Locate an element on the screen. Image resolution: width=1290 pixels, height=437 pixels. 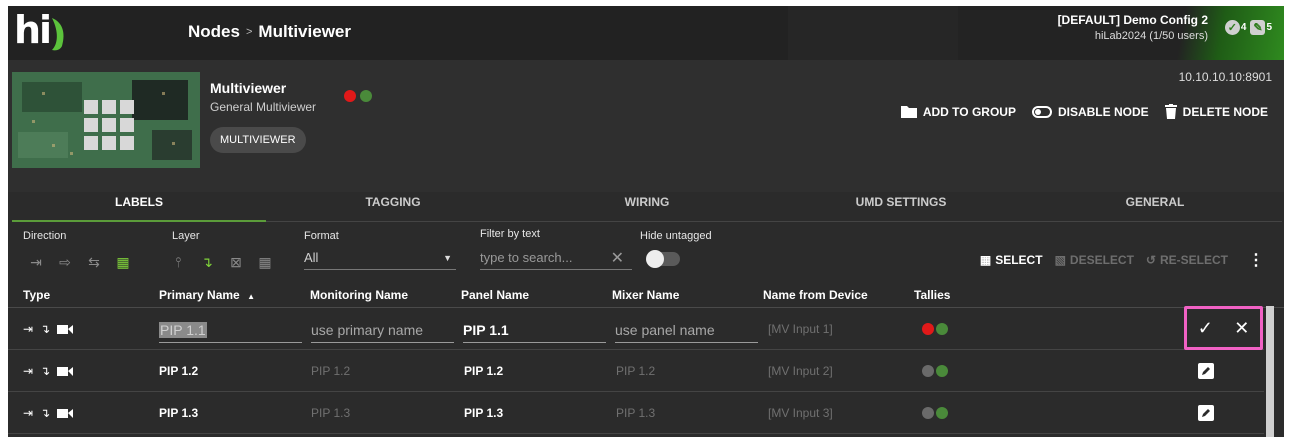
layer-icons: ⫯ ↴ ⊠ ▦ is located at coordinates (221, 262).